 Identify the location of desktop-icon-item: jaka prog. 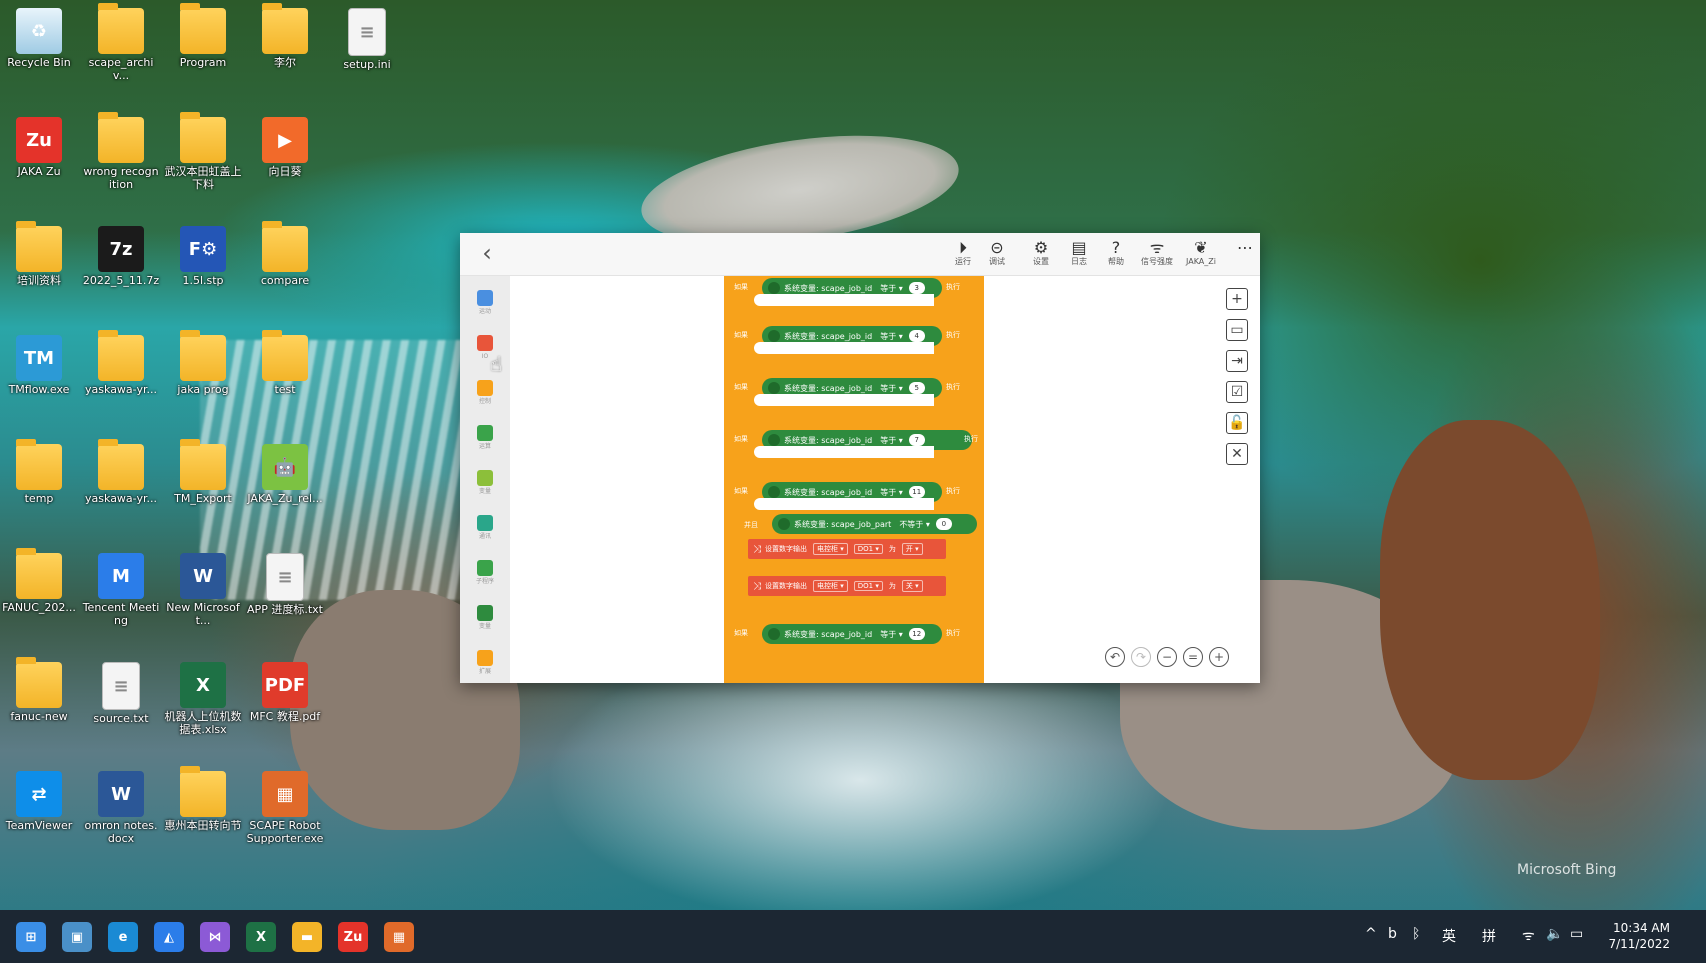
(203, 378).